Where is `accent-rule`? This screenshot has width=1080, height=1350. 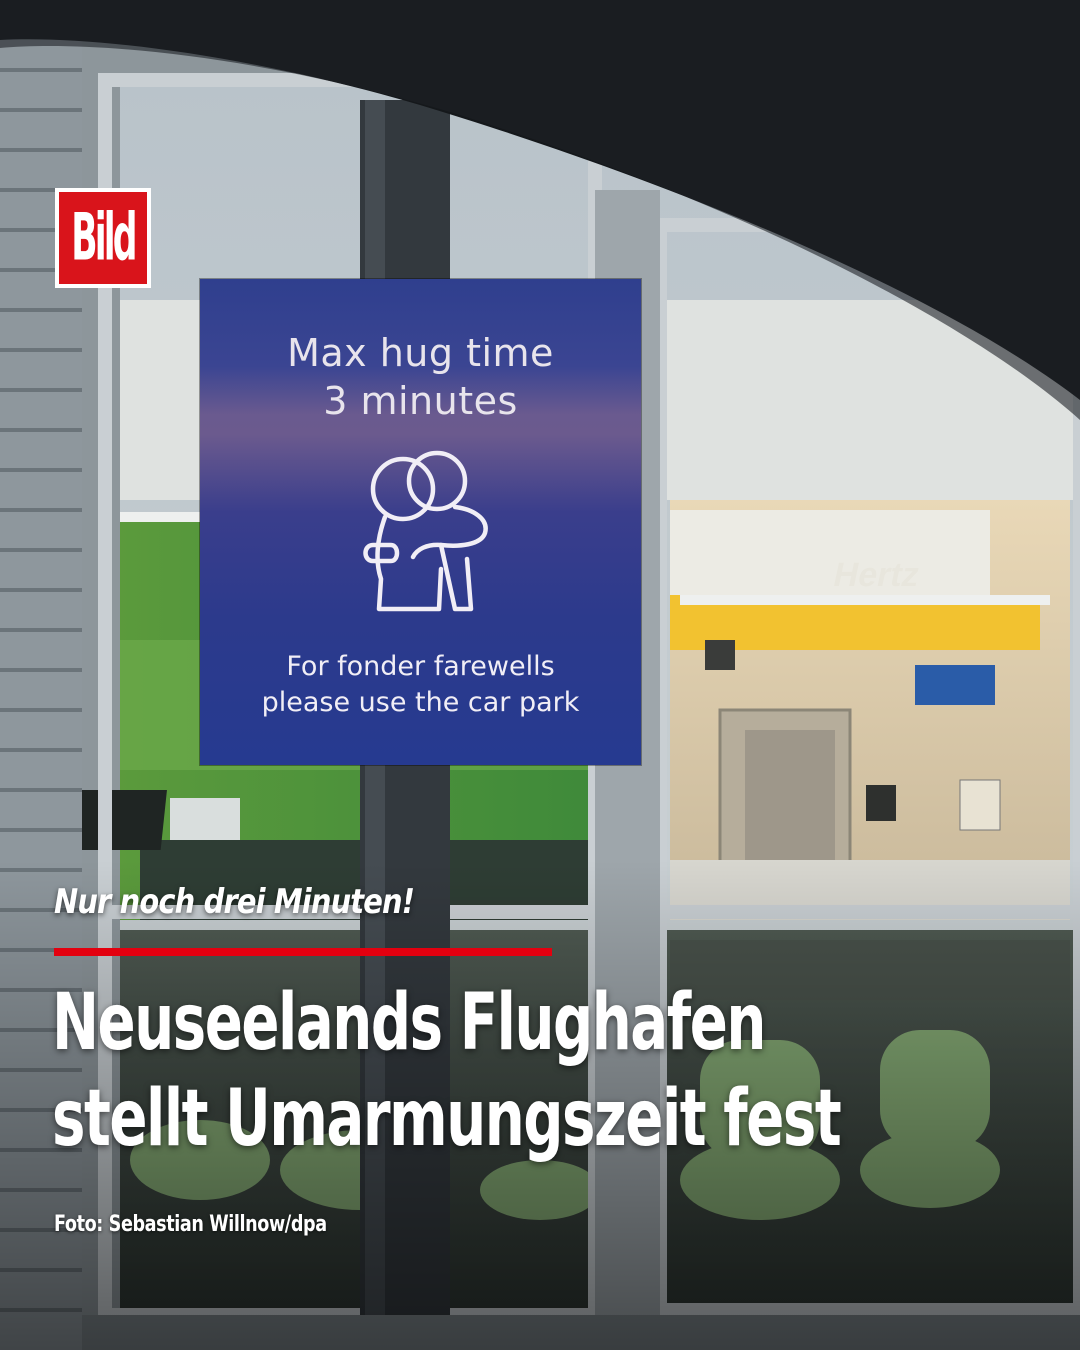 accent-rule is located at coordinates (303, 952).